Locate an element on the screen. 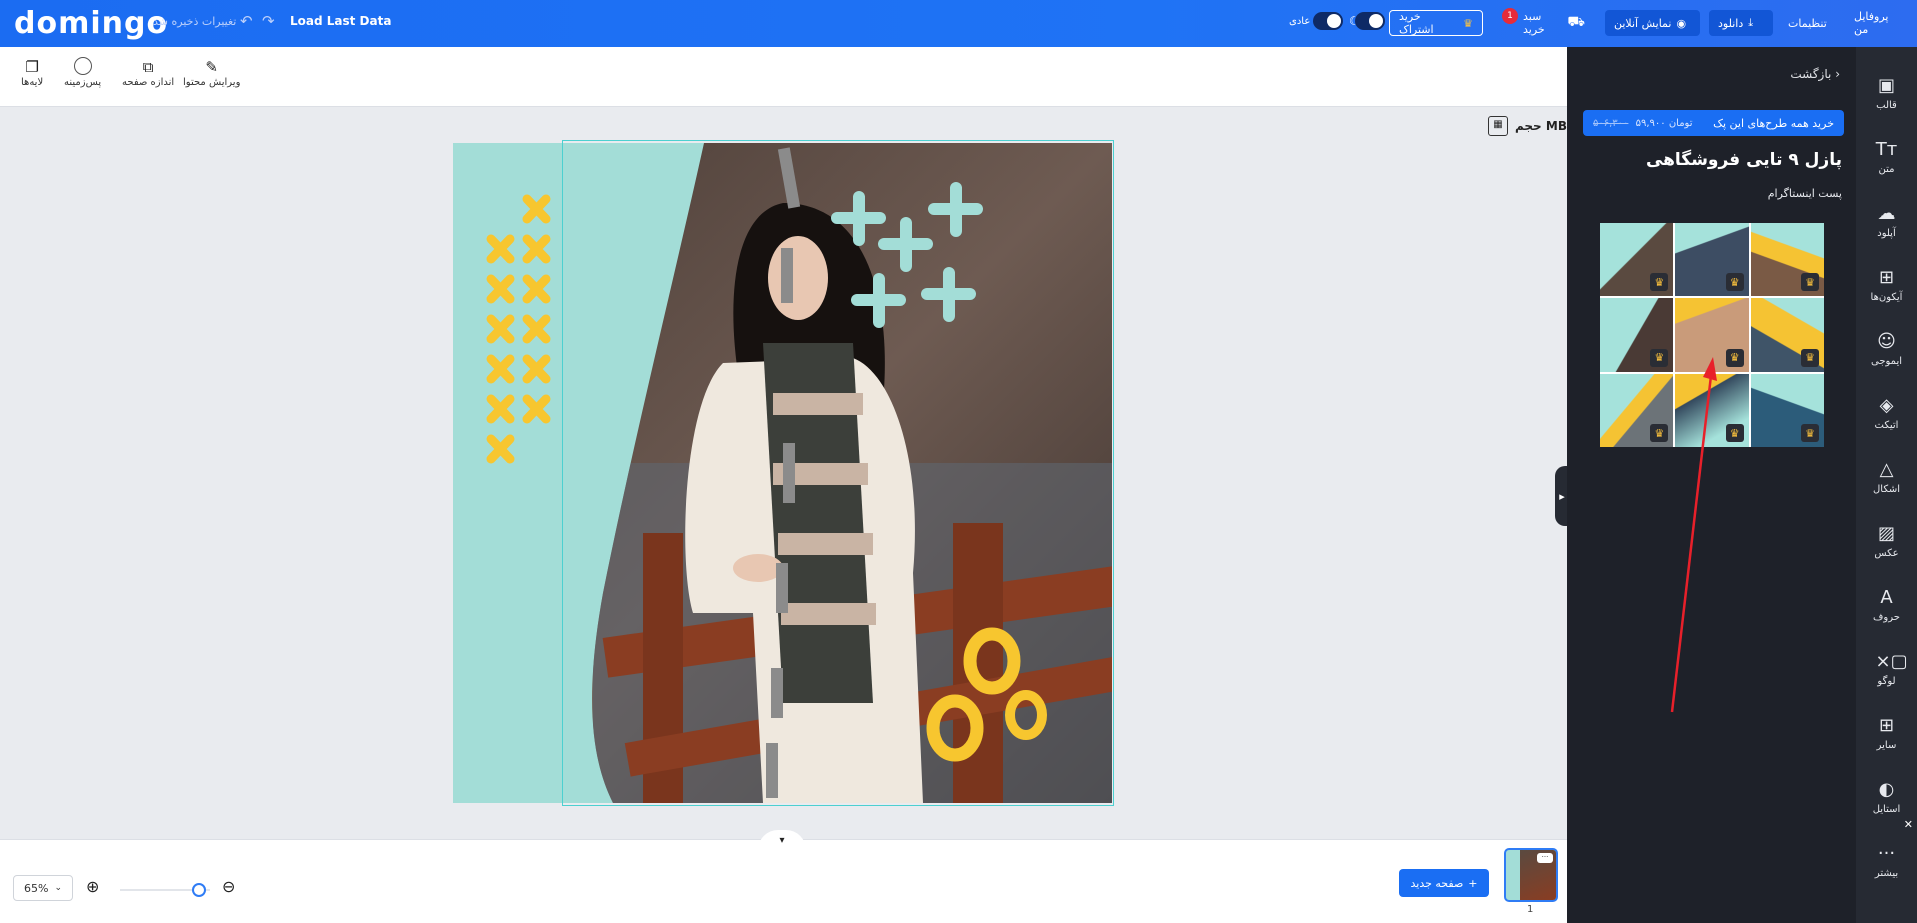 This screenshot has width=1917, height=923. sidebar-item-label: سایر is located at coordinates (1886, 745).